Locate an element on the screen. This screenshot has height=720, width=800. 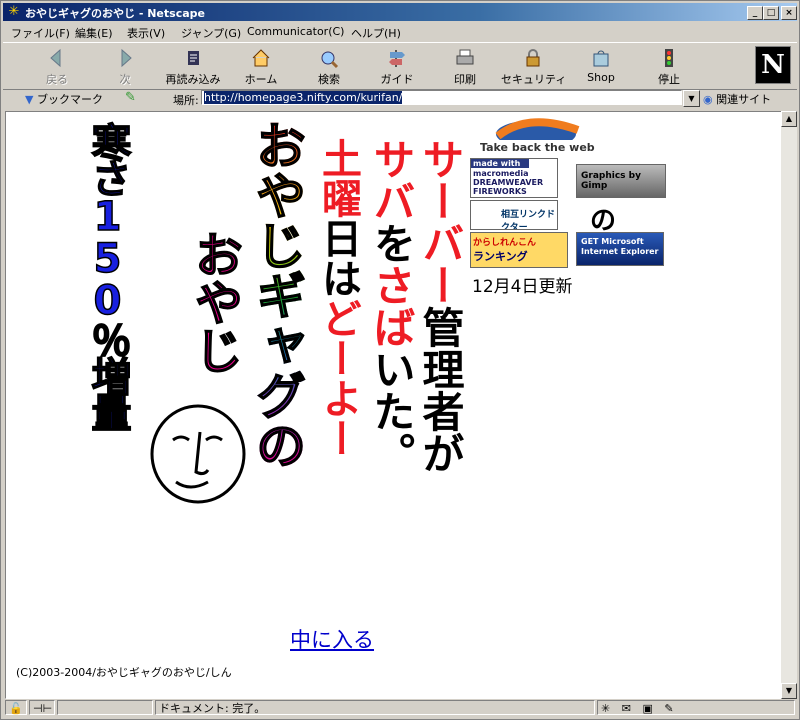
security-button: セキュリティ is located at coordinates (534, 67).